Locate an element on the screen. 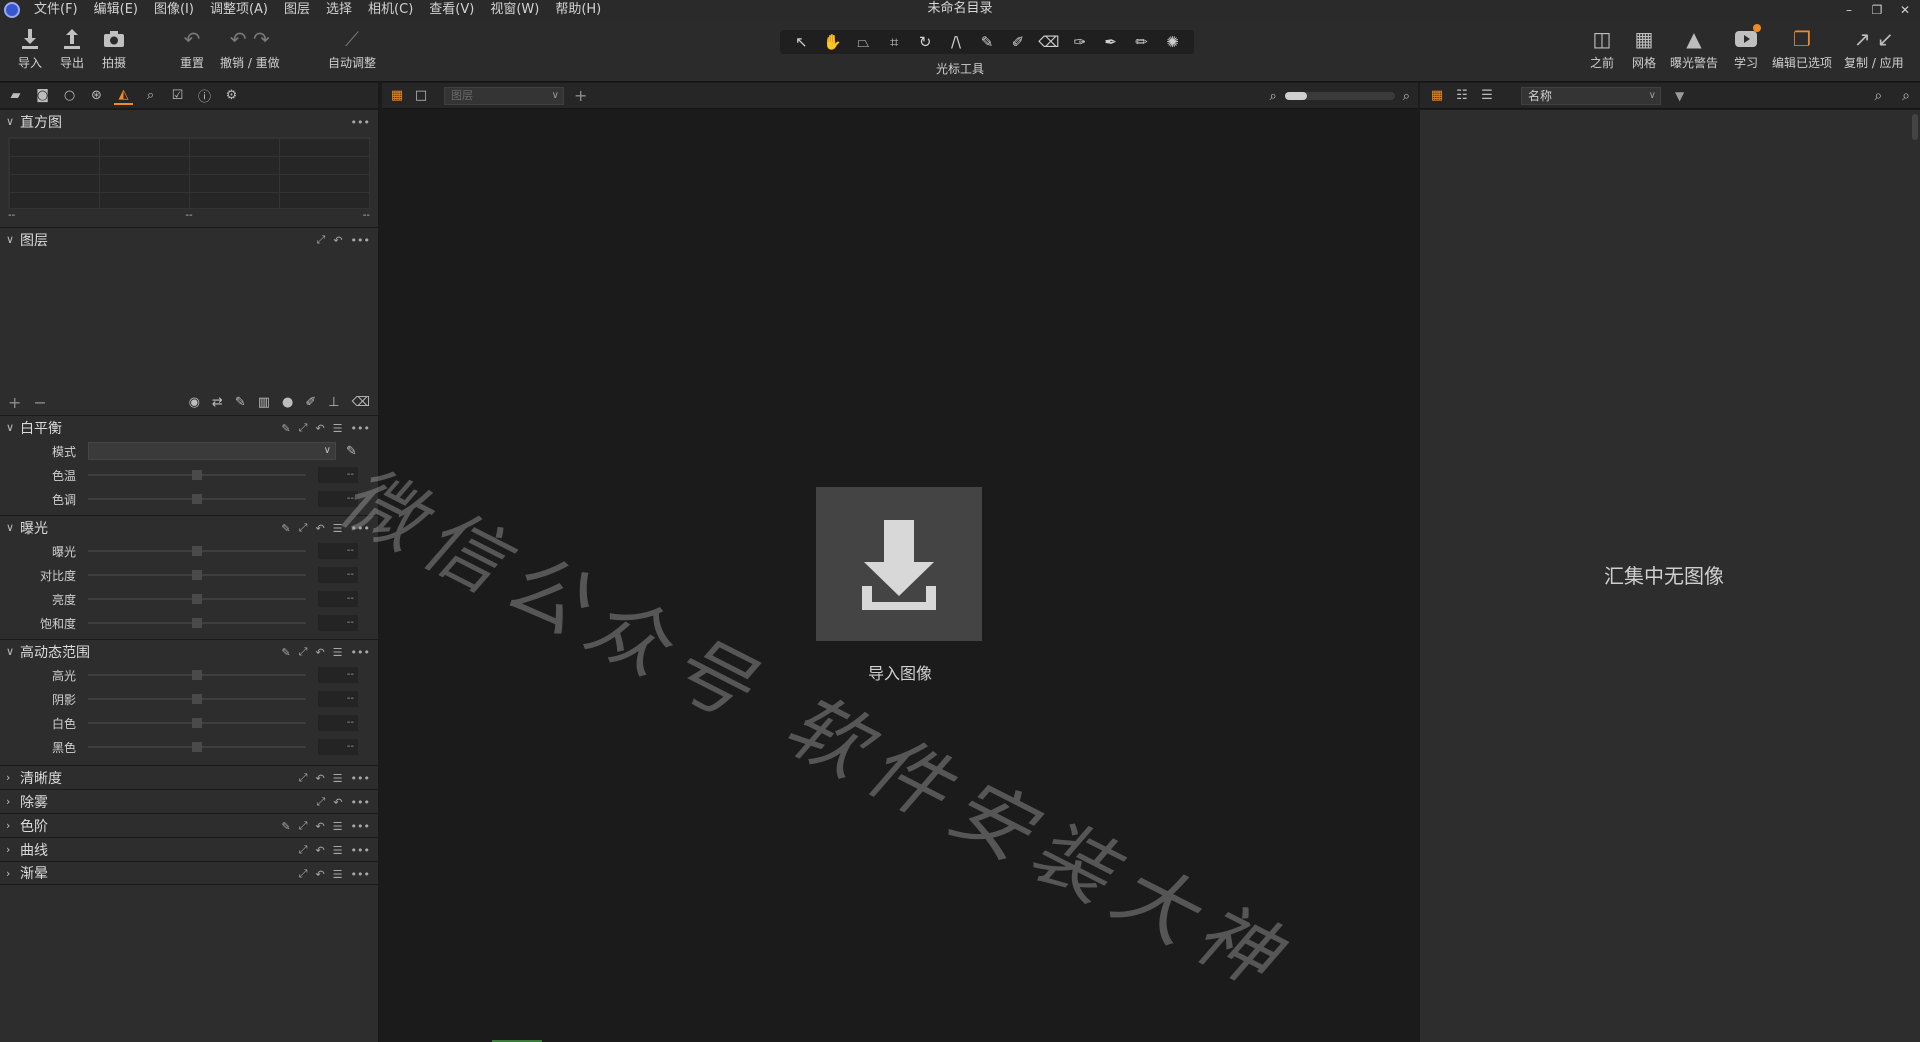 This screenshot has width=1920, height=1042. wb-temperature-slider is located at coordinates (197, 475).